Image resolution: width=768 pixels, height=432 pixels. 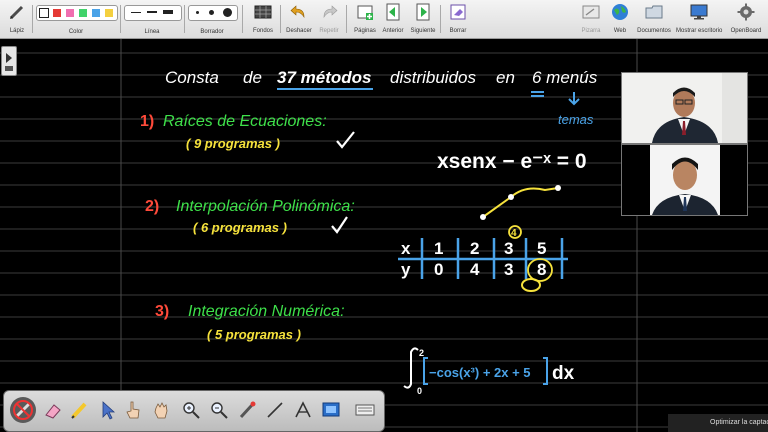 What do you see at coordinates (620, 31) in the screenshot?
I see `web-label: Web` at bounding box center [620, 31].